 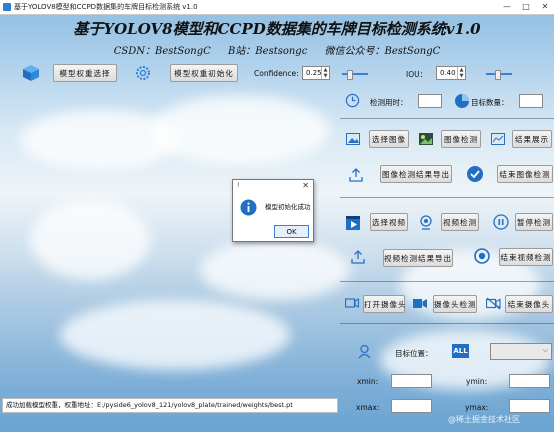 I want to click on export-video-result-button: 视频检测结果导出, so click(x=418, y=258).